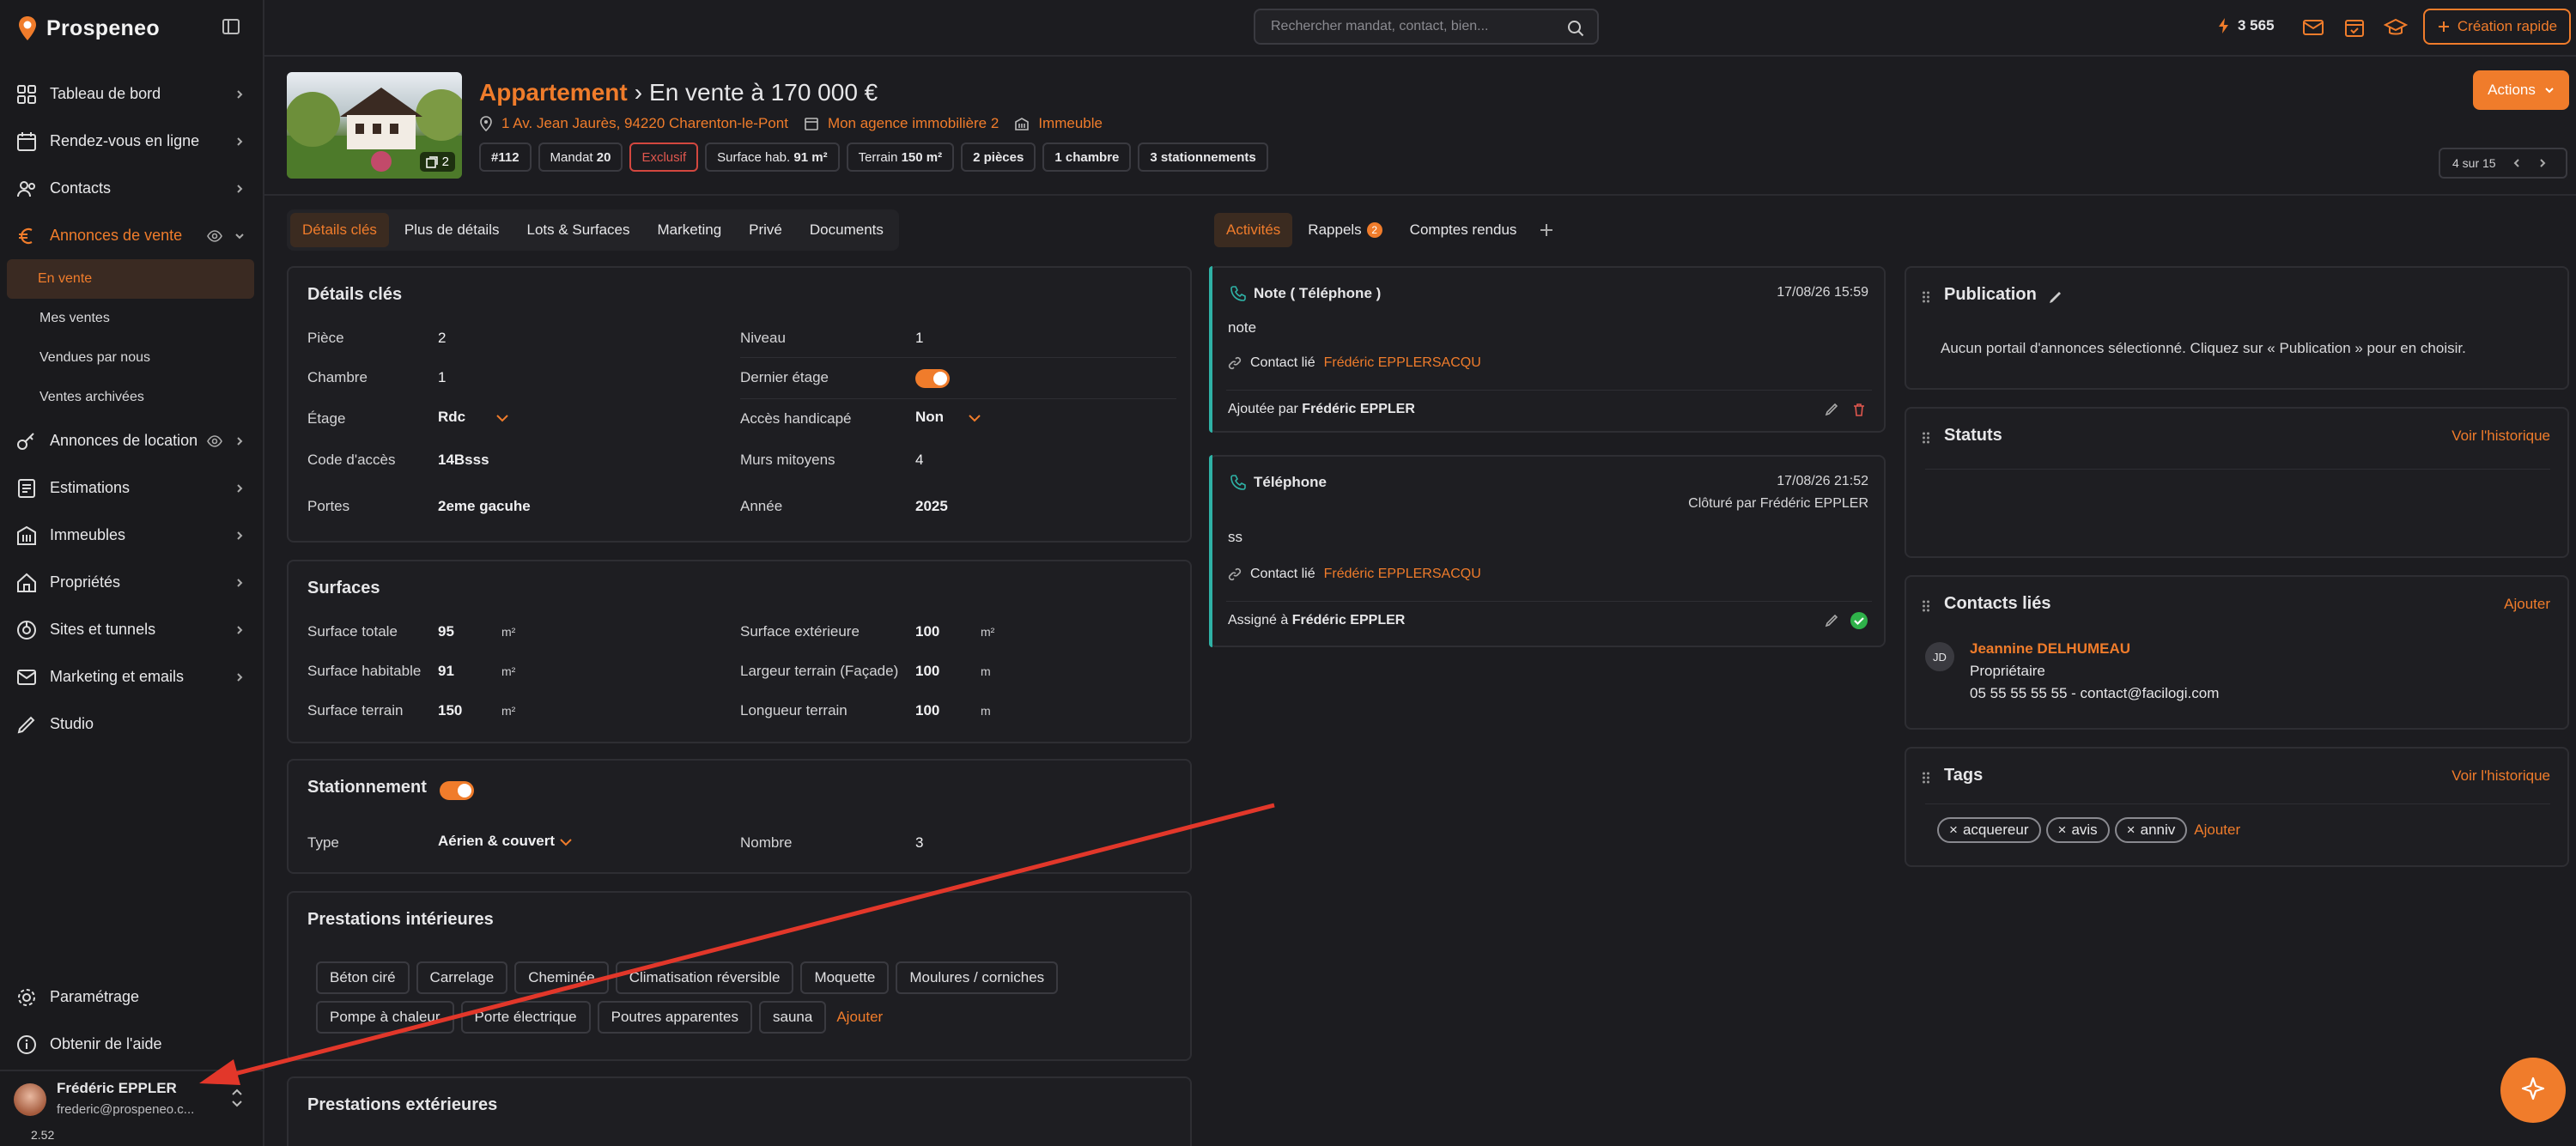 This screenshot has width=2576, height=1146. Describe the element at coordinates (737, 944) in the screenshot. I see `annotation-arrow` at that location.